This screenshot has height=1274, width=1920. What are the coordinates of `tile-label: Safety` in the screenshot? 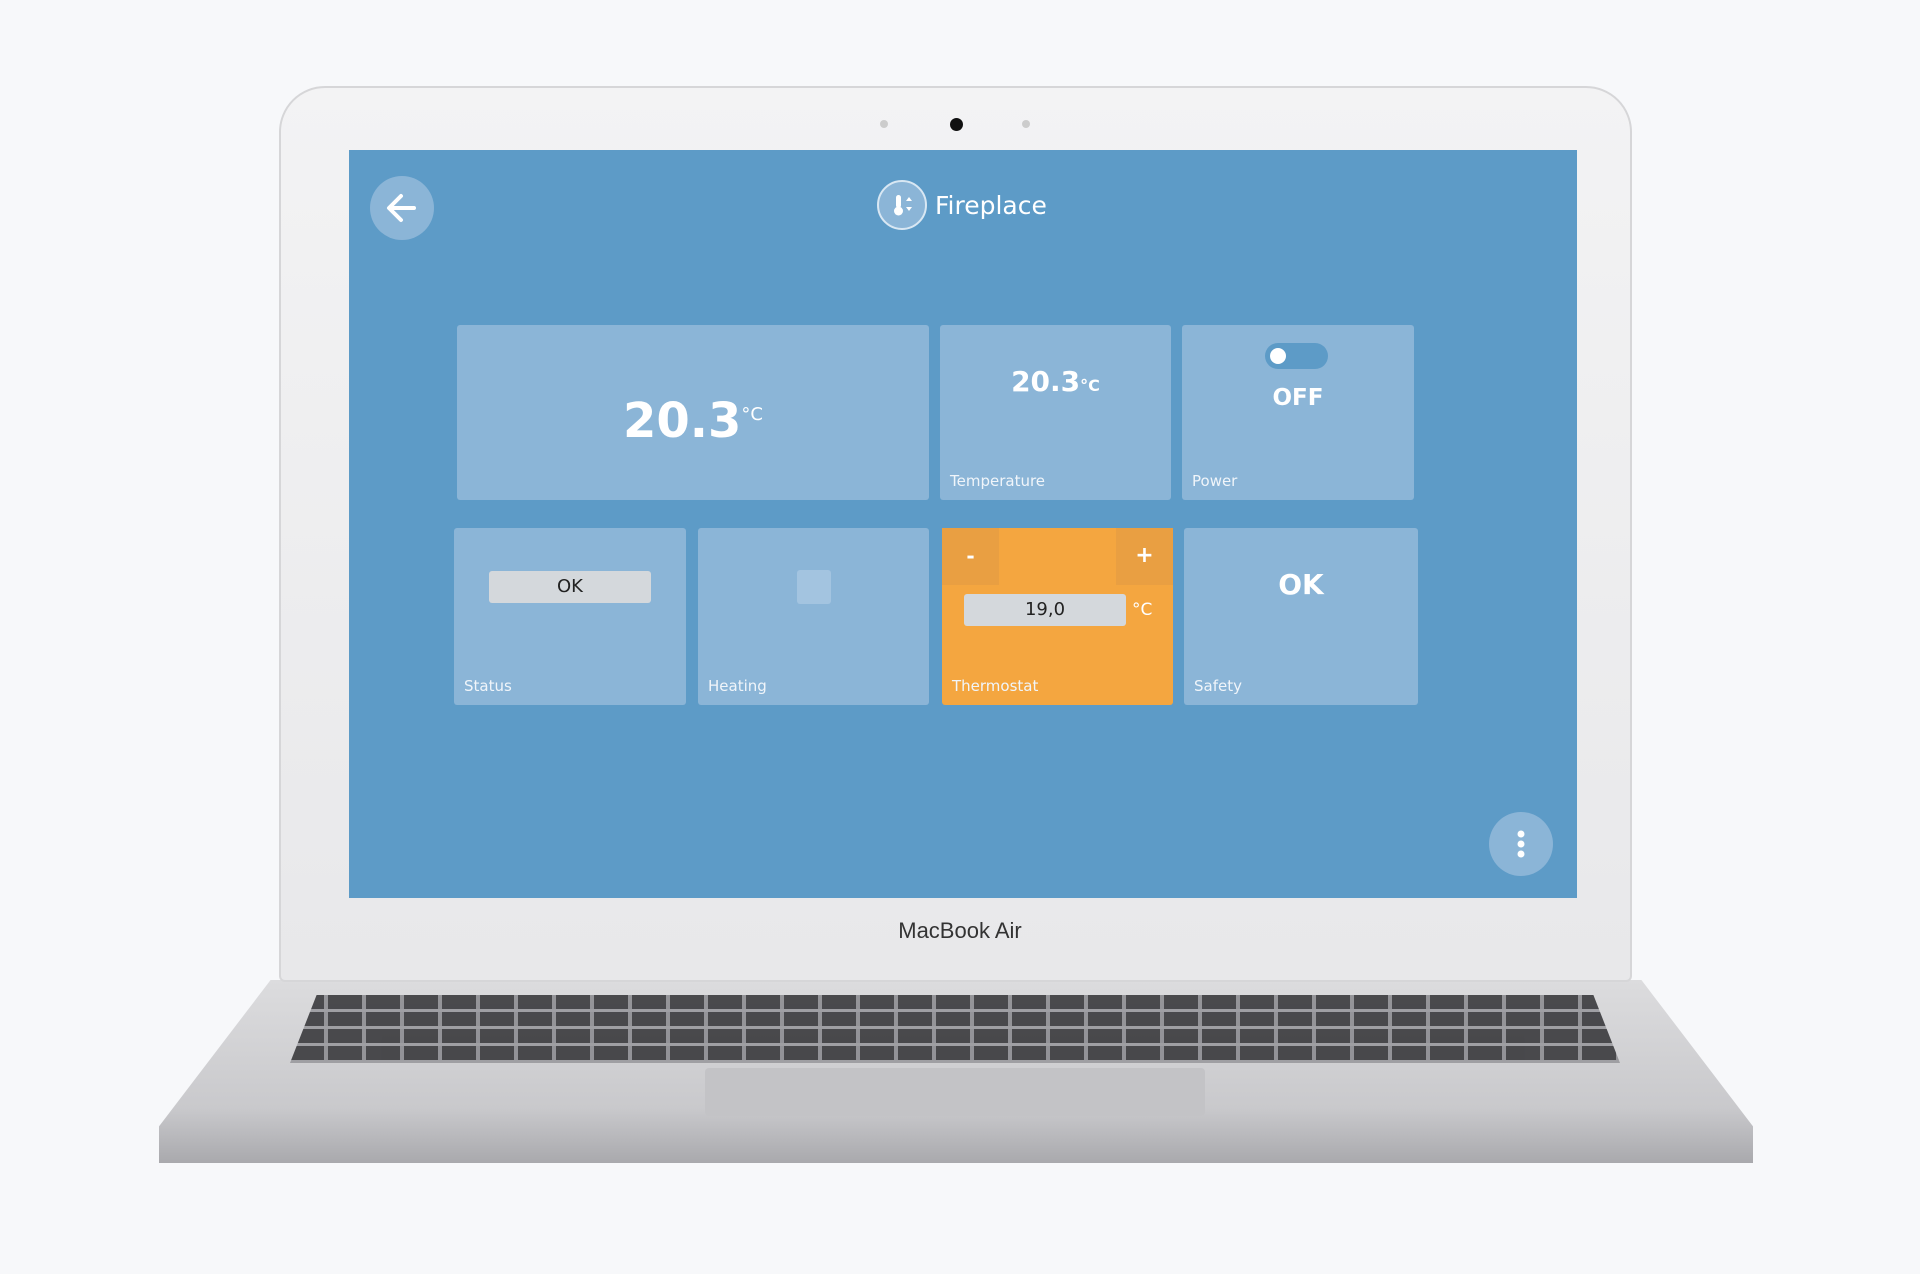 It's located at (1218, 686).